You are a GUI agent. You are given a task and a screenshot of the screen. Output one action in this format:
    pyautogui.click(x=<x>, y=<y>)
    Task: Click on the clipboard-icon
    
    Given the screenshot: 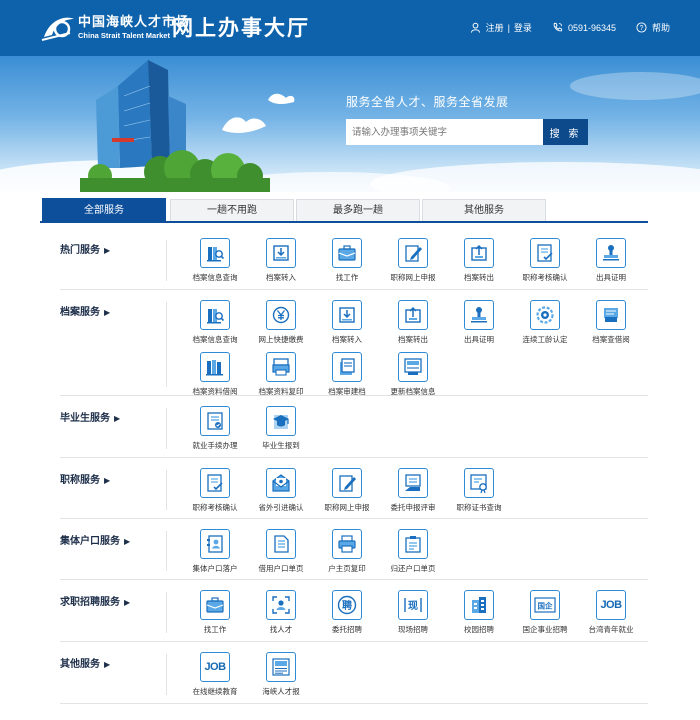 What is the action you would take?
    pyautogui.click(x=413, y=544)
    